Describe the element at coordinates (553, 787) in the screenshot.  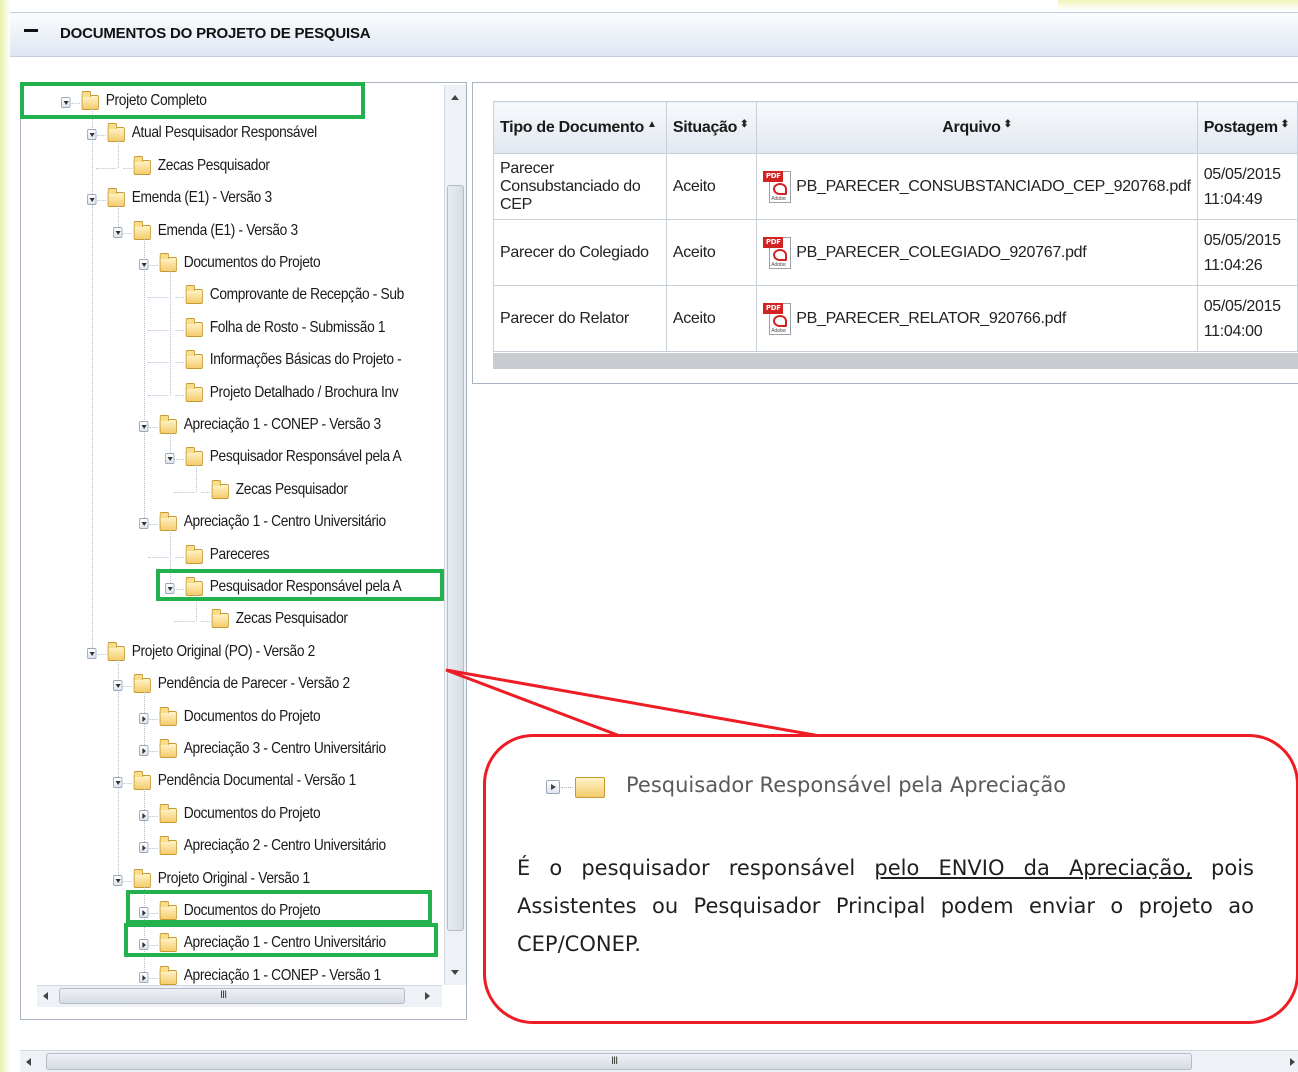
I see `expand-arrow-icon` at that location.